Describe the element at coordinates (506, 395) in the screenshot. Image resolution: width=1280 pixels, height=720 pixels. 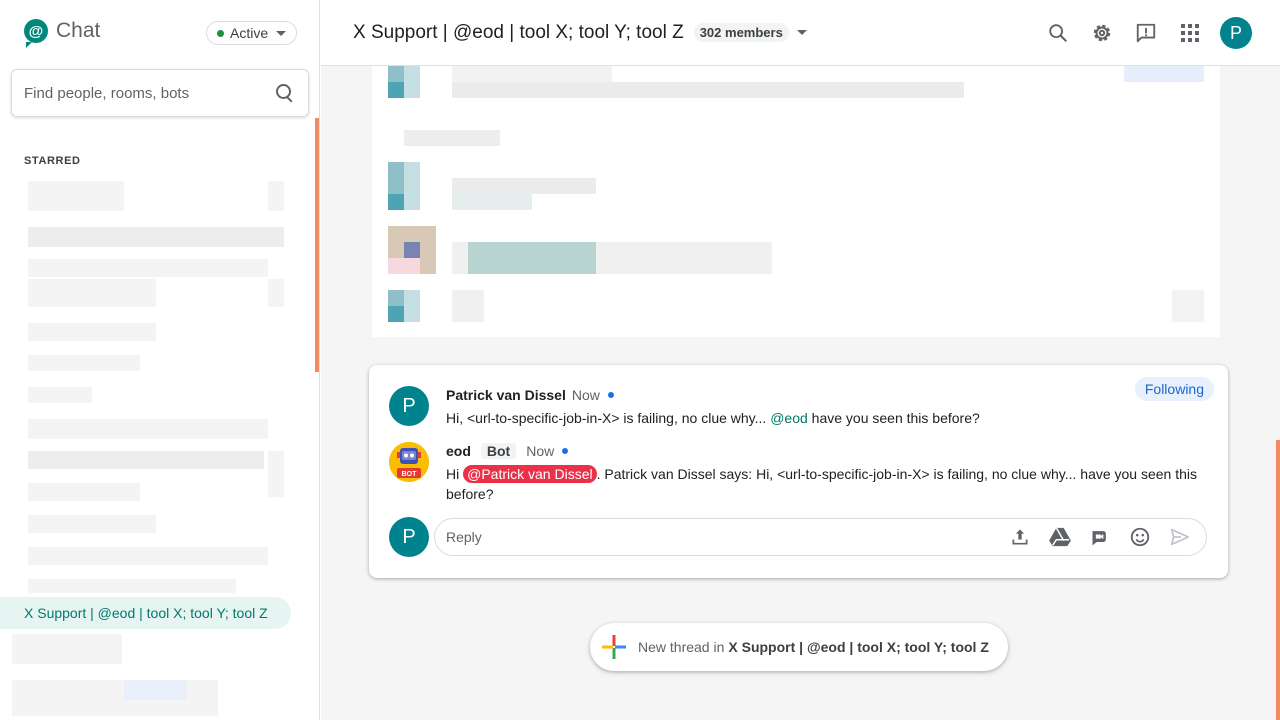
I see `sender-name: Patrick van Dissel` at that location.